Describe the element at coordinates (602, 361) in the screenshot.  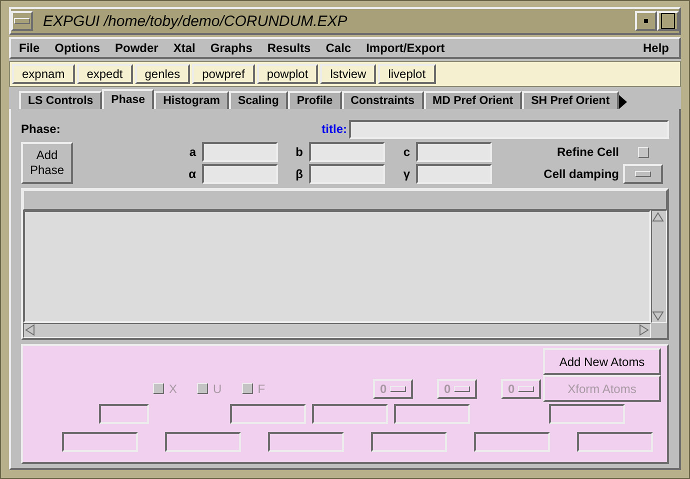
I see `add-new-atoms-button: Add New Atoms` at that location.